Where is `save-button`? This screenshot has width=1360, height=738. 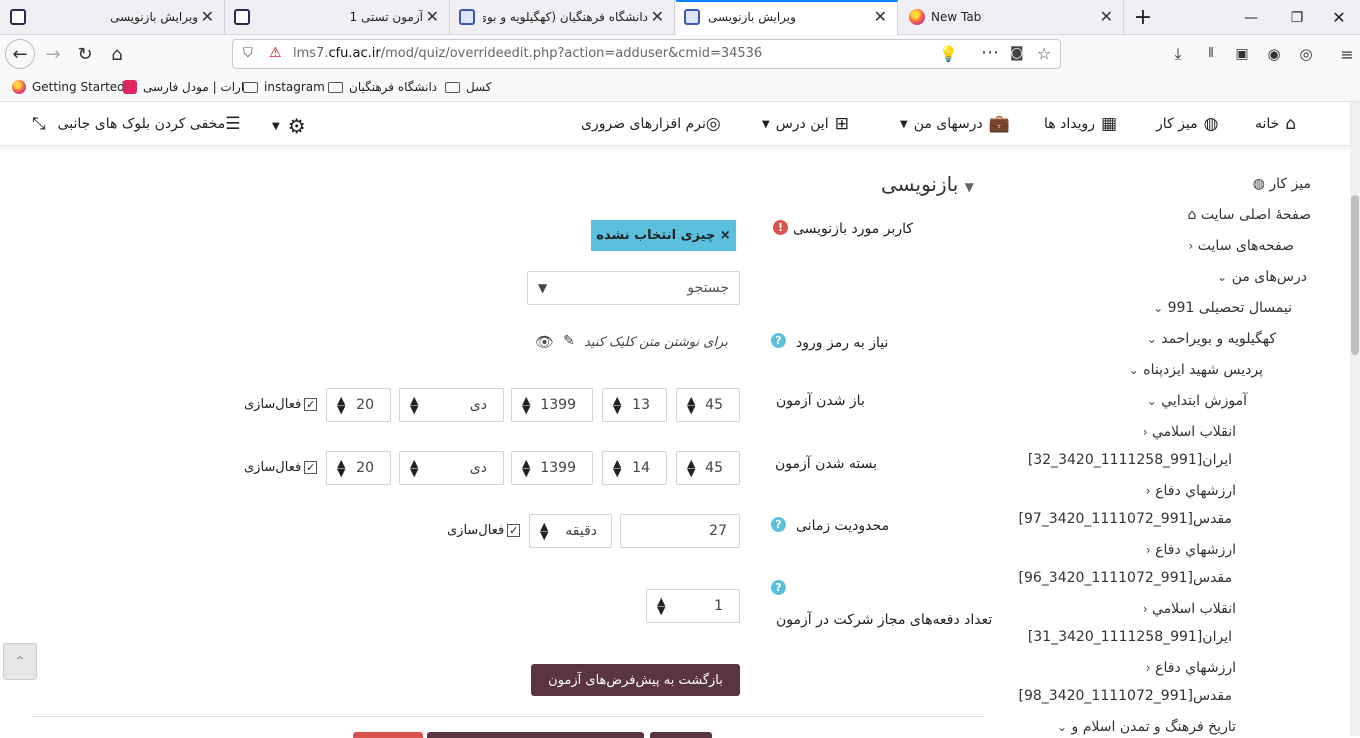 save-button is located at coordinates (681, 735).